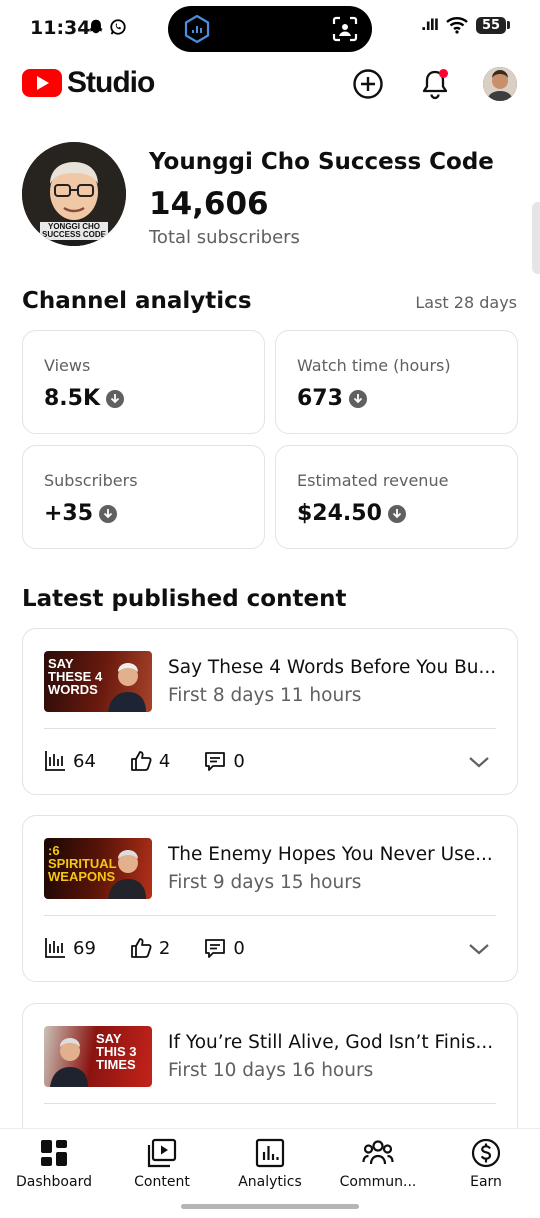  Describe the element at coordinates (67, 365) in the screenshot. I see `metric-label: Views` at that location.